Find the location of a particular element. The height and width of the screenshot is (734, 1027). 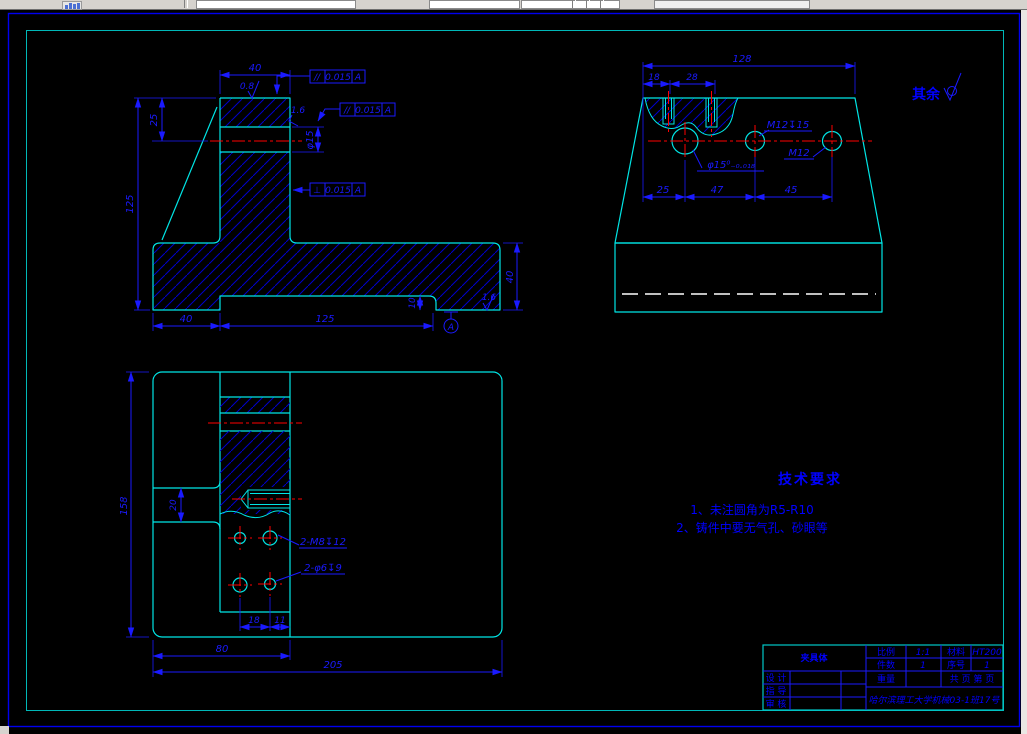

guide-label: 指 导 is located at coordinates (776, 691).